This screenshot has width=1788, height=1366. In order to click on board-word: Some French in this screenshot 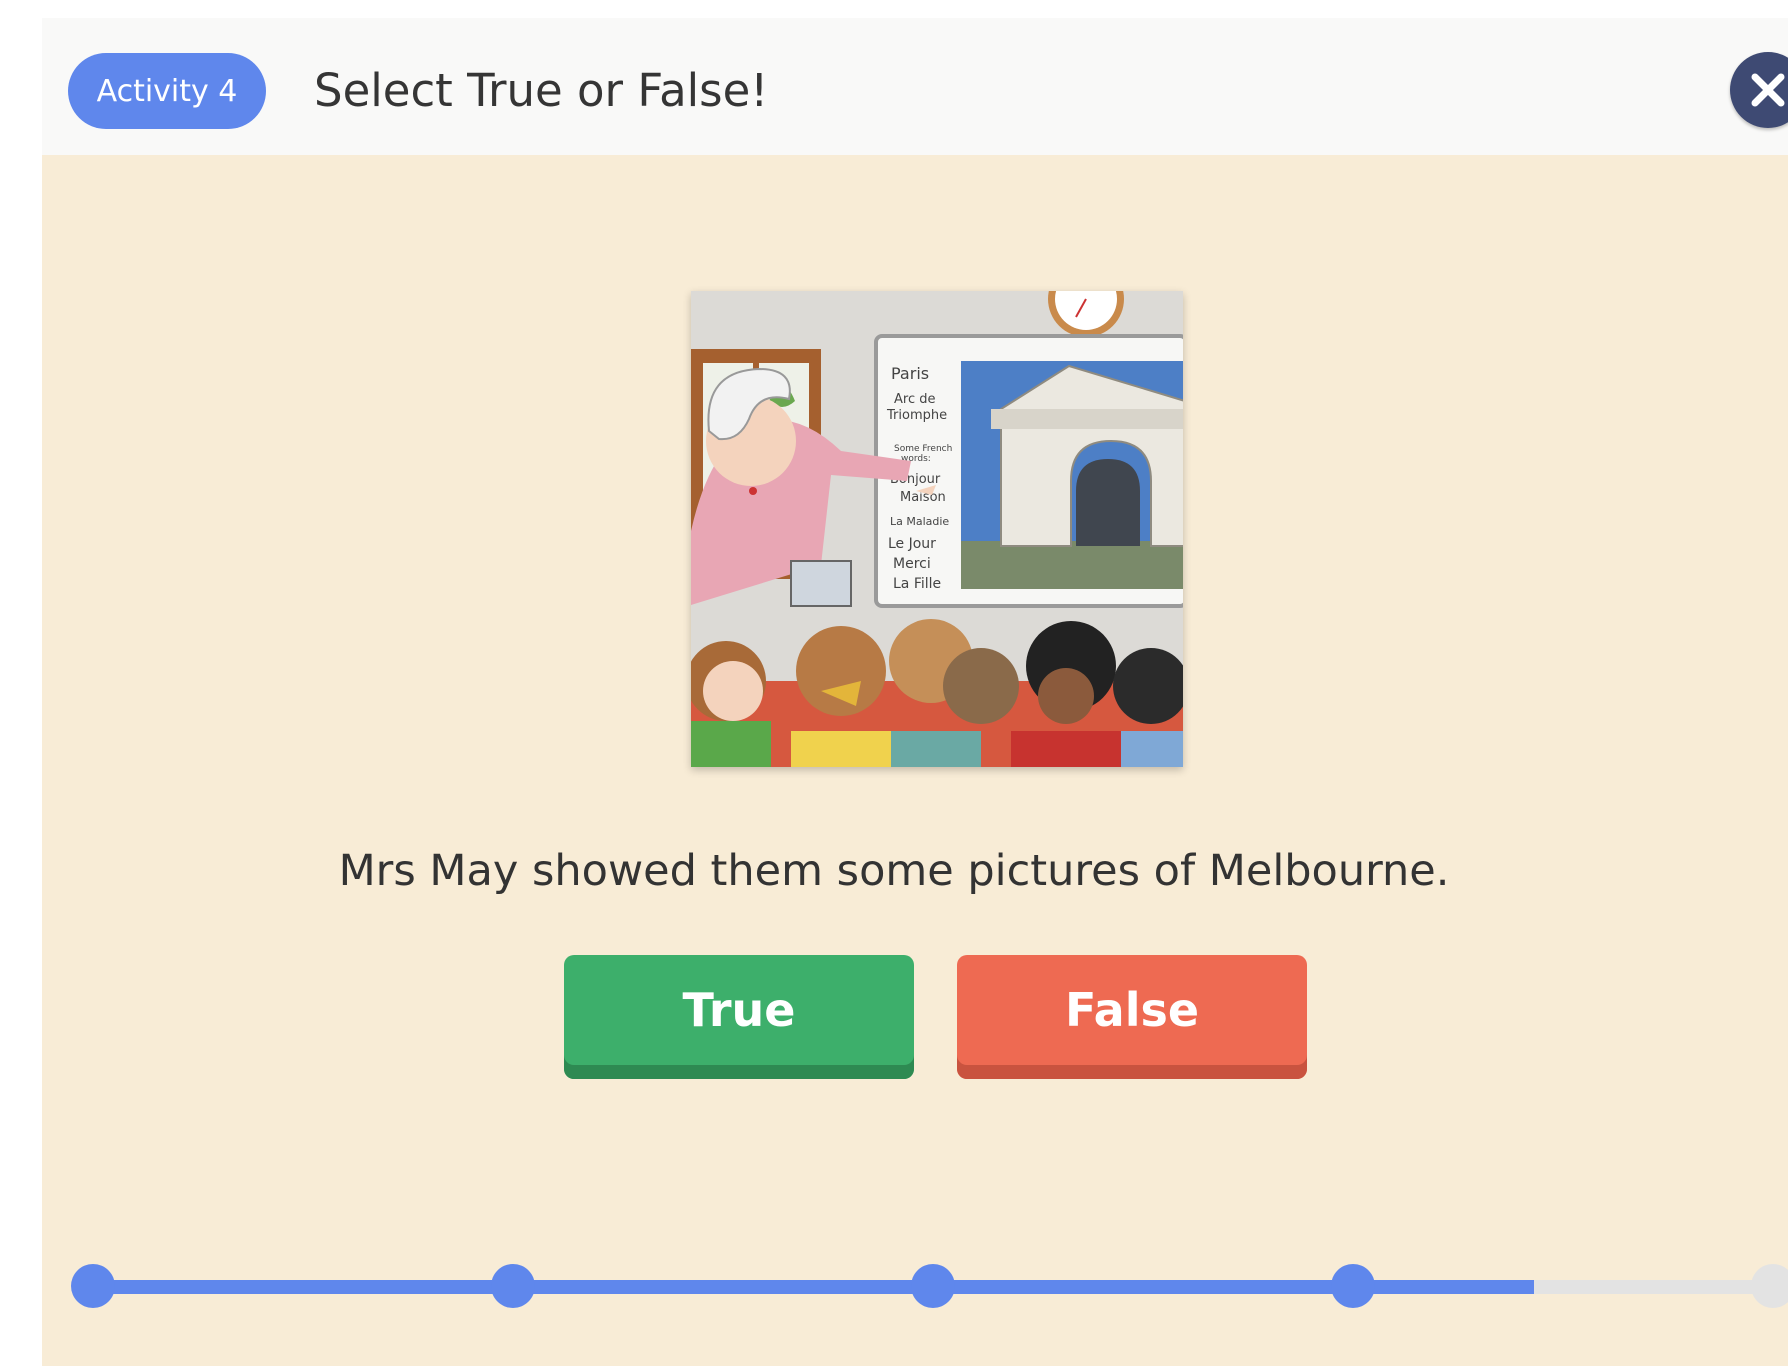, I will do `click(923, 449)`.